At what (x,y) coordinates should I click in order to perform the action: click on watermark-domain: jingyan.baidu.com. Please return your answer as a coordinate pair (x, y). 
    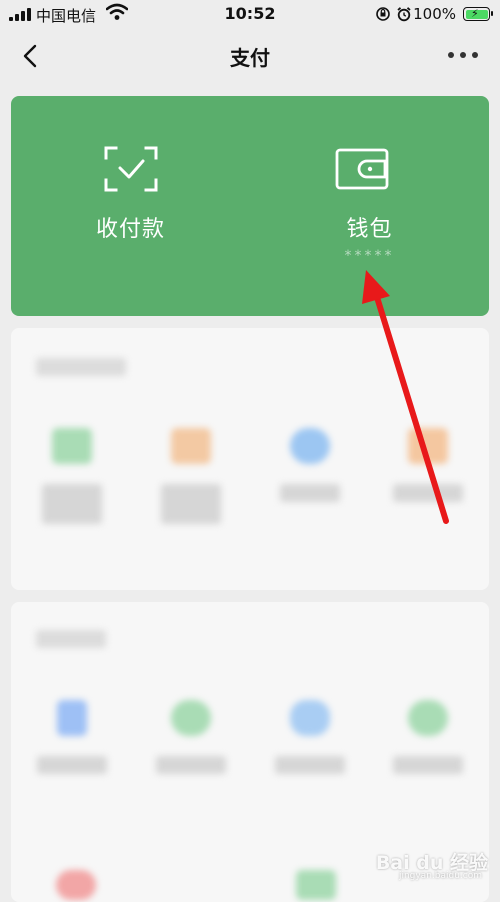
    Looking at the image, I should click on (440, 876).